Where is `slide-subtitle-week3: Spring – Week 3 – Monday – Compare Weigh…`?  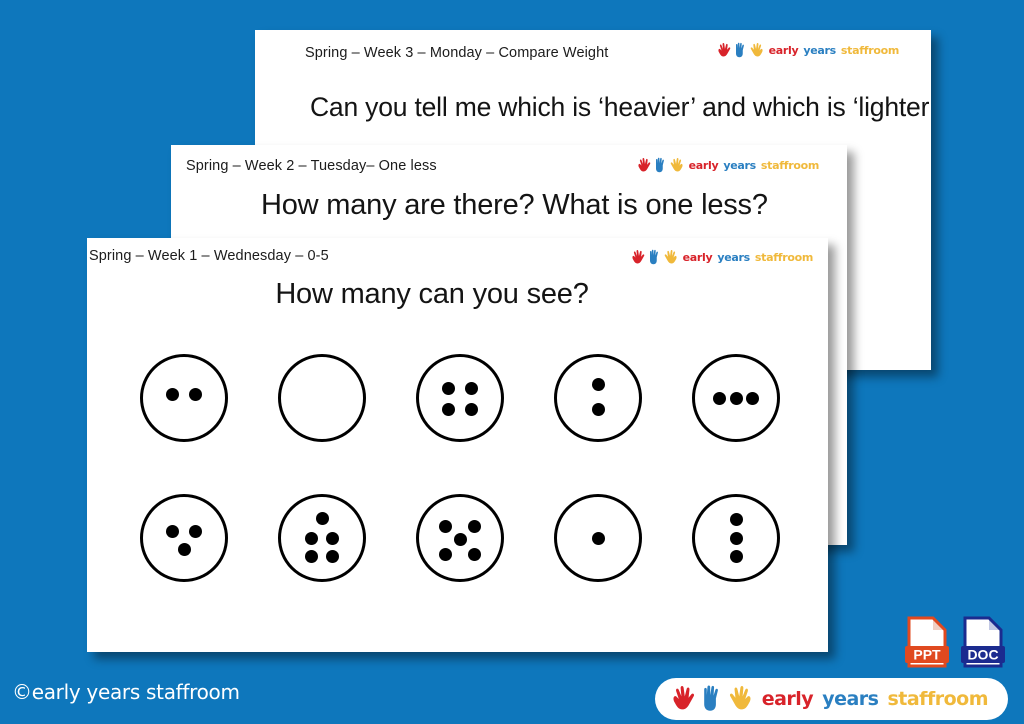
slide-subtitle-week3: Spring – Week 3 – Monday – Compare Weigh… is located at coordinates (457, 53).